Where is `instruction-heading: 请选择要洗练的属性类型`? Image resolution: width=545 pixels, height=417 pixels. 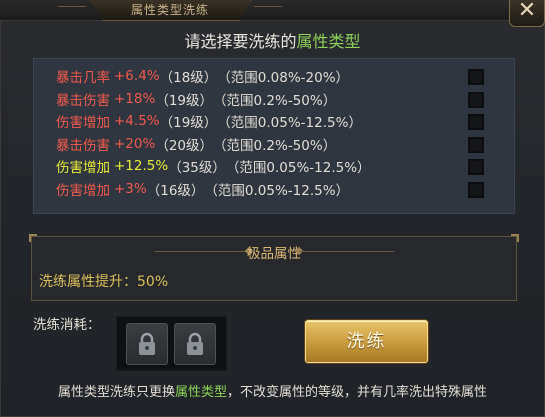 instruction-heading: 请选择要洗练的属性类型 is located at coordinates (272, 40).